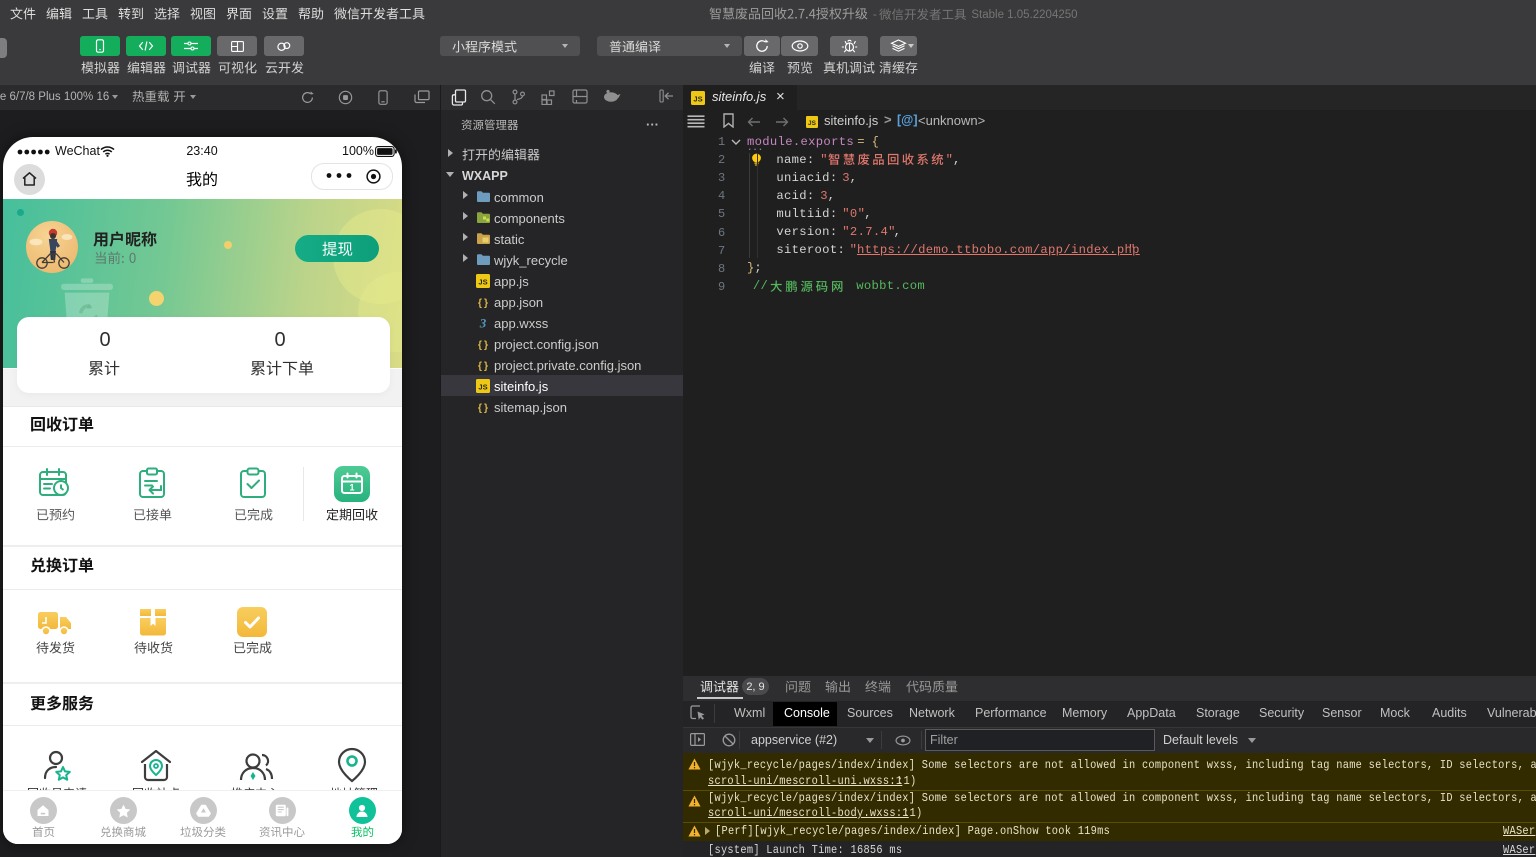 The width and height of the screenshot is (1536, 857). What do you see at coordinates (351, 488) in the screenshot?
I see `svg-text: 1` at bounding box center [351, 488].